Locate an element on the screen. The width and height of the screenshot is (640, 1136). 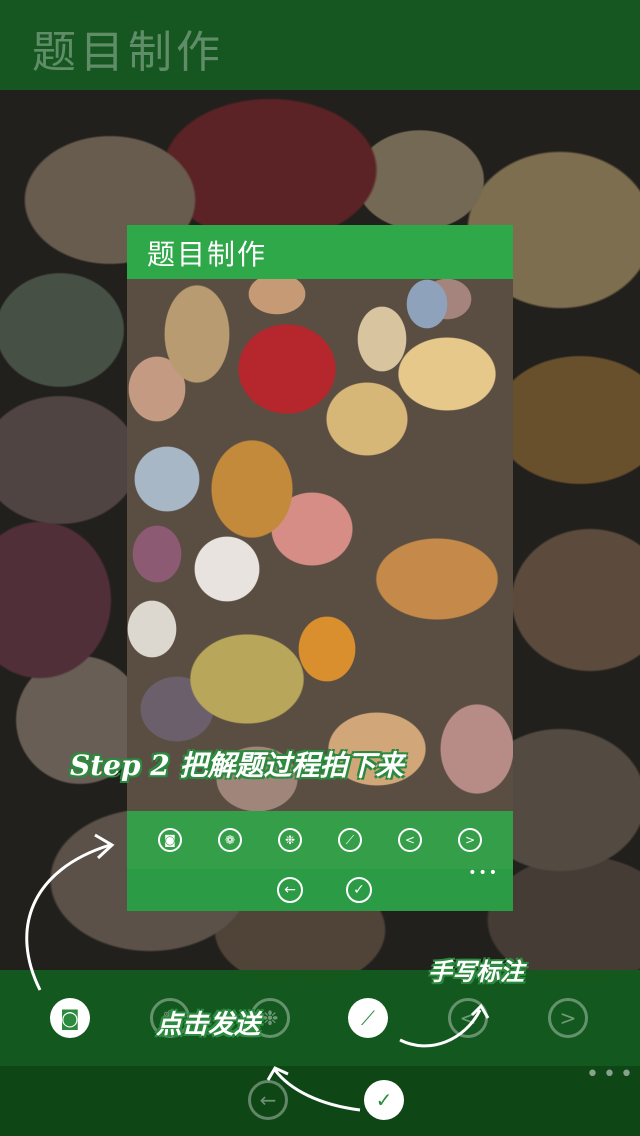
step2-annotation: Step 2 把解题过程拍下来 is located at coordinates (237, 765).